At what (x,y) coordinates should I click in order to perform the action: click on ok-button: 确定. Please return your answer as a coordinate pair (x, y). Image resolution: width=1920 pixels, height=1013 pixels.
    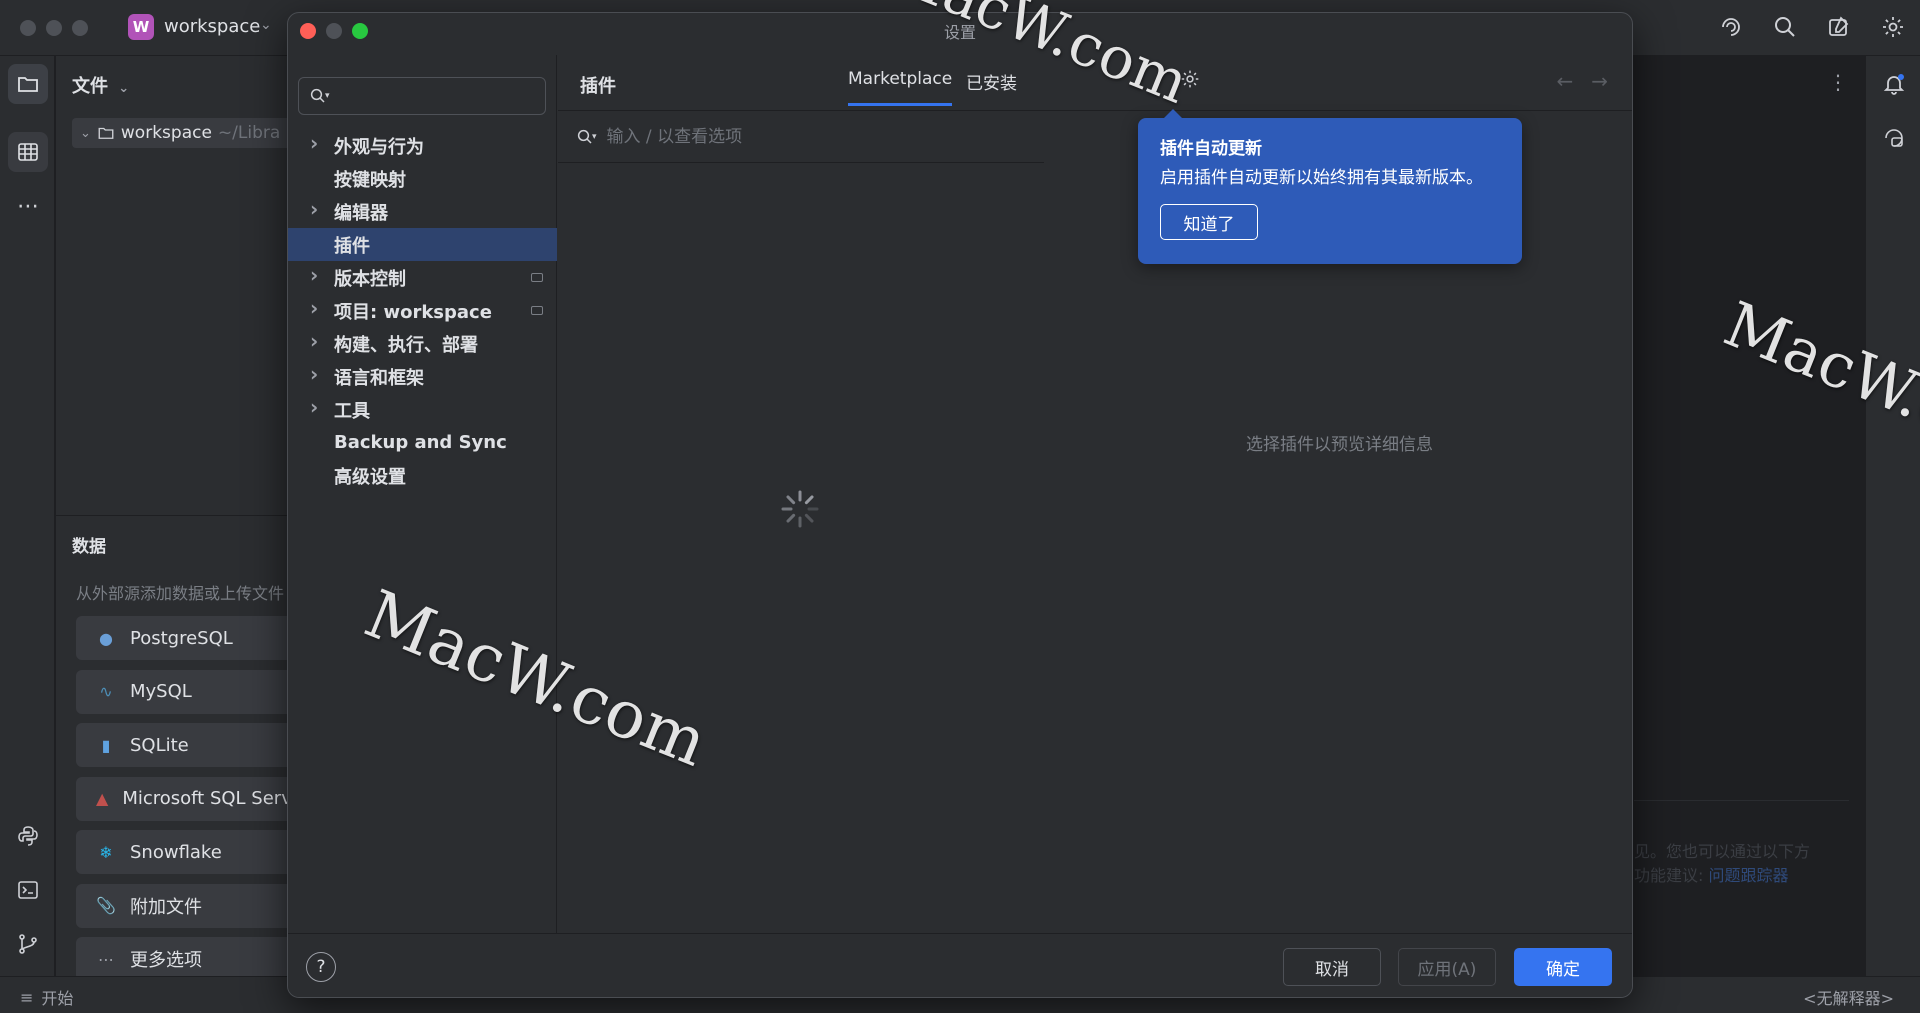
    Looking at the image, I should click on (1563, 967).